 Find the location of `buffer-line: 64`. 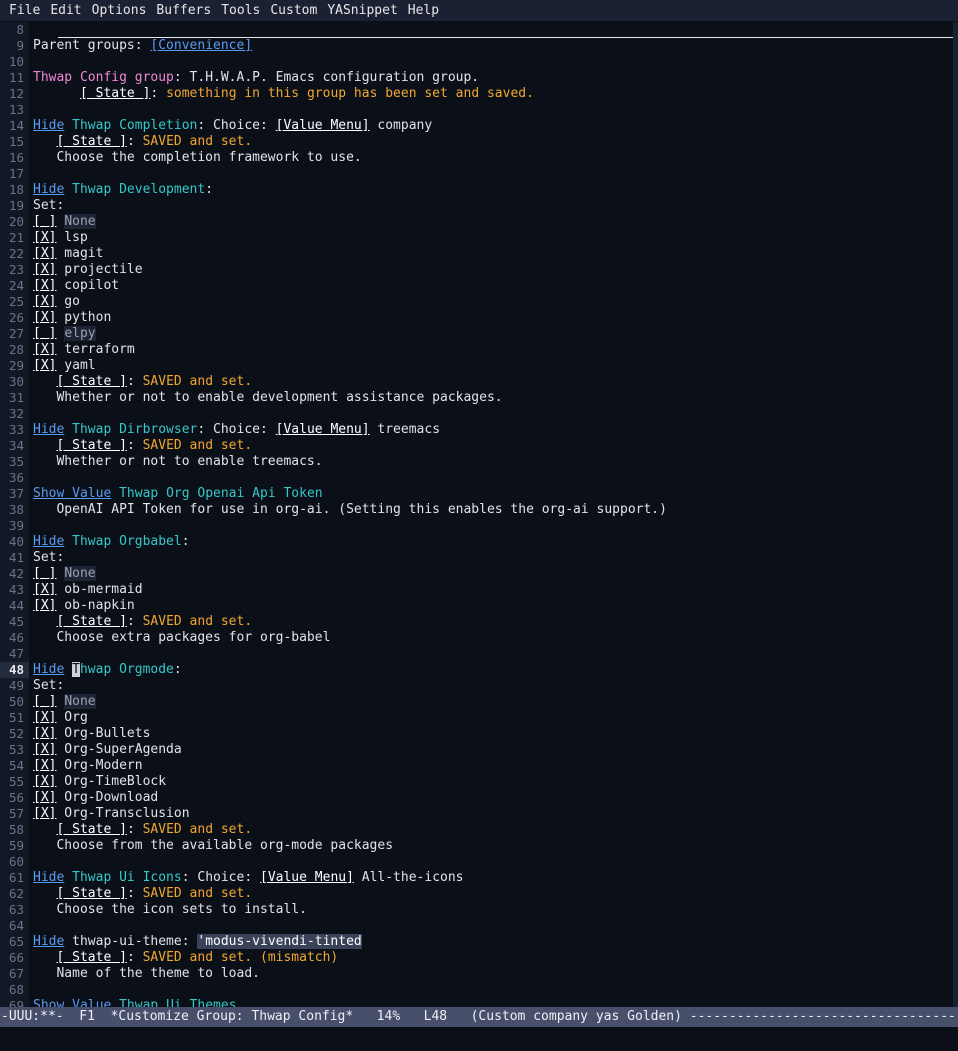

buffer-line: 64 is located at coordinates (479, 926).